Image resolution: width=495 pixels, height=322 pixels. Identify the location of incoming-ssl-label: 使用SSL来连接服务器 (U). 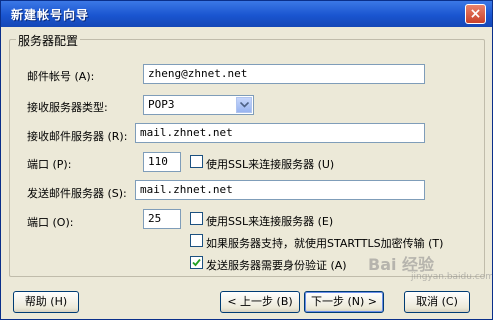
(270, 164).